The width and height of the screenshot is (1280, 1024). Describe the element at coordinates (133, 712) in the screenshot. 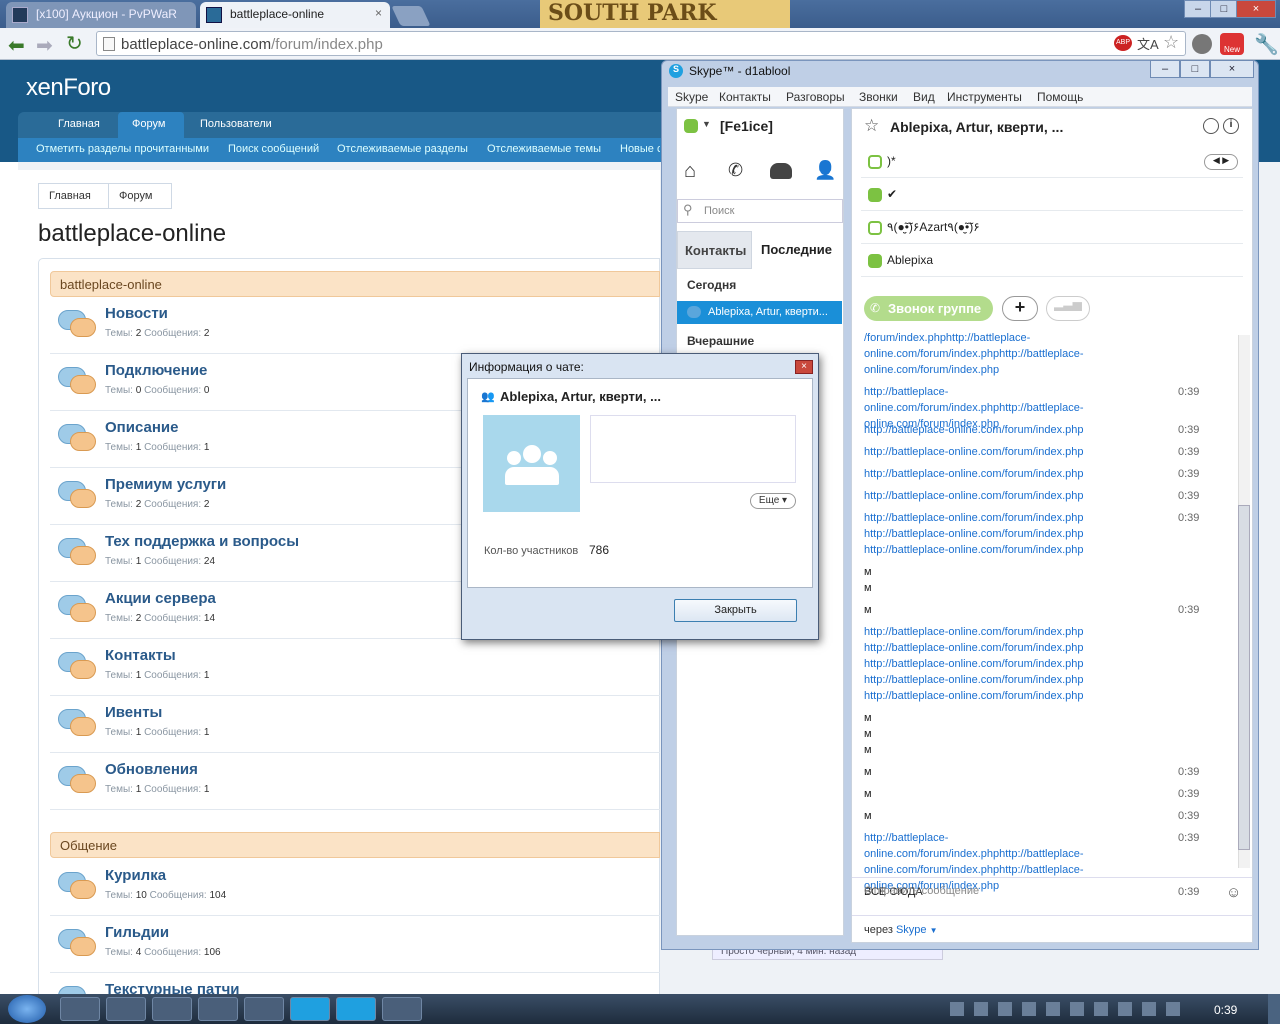

I see `node-title: Ивенты` at that location.